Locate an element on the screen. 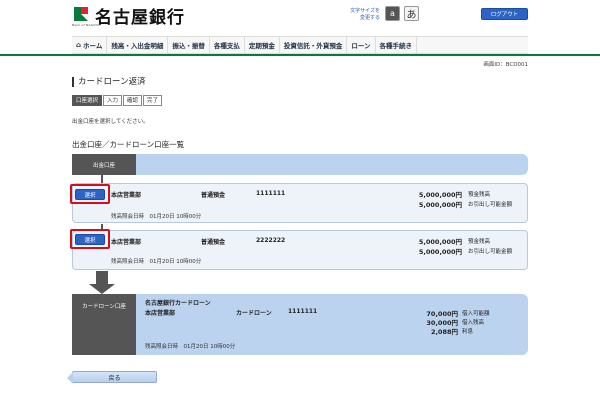  select-account-2-button: 選択 is located at coordinates (90, 239).